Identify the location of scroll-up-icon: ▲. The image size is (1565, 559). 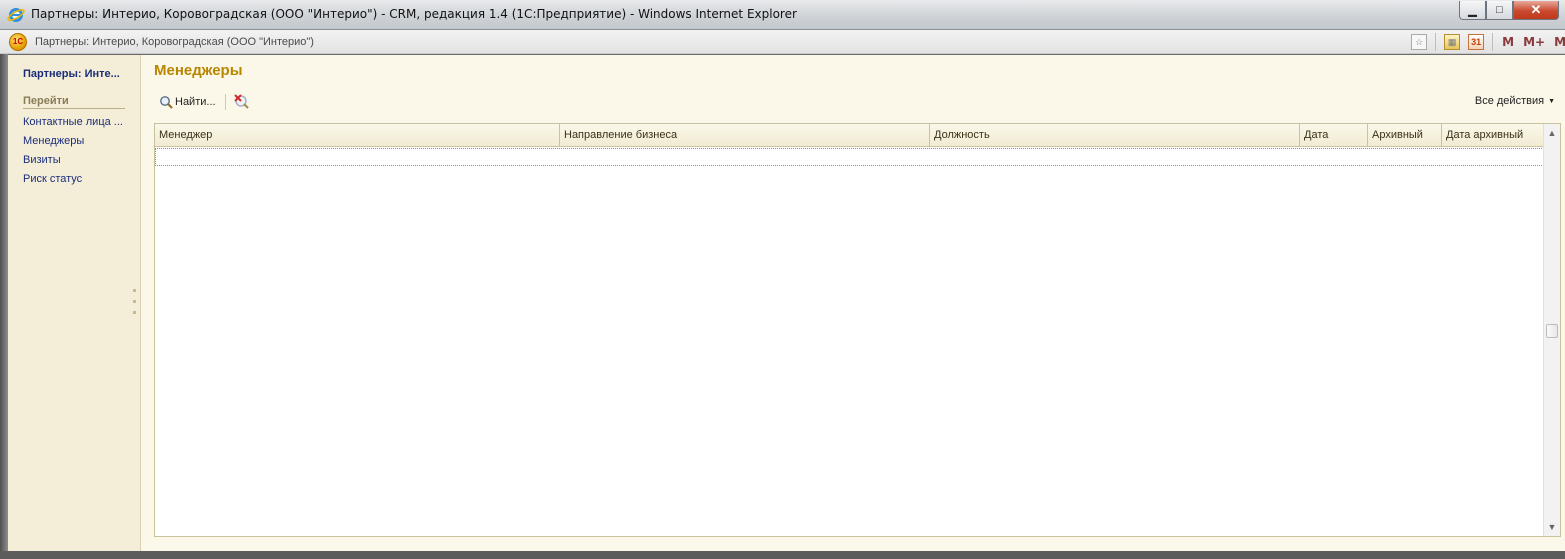
(1552, 133).